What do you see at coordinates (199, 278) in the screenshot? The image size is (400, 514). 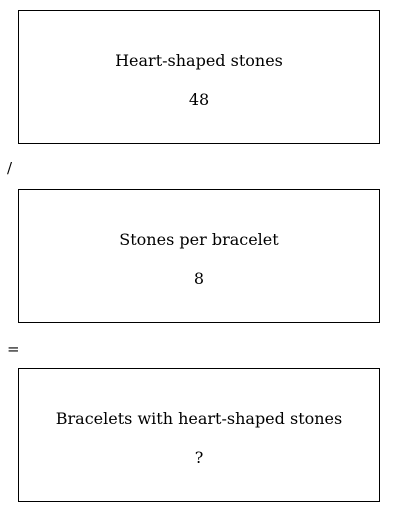 I see `divisor-value: 8` at bounding box center [199, 278].